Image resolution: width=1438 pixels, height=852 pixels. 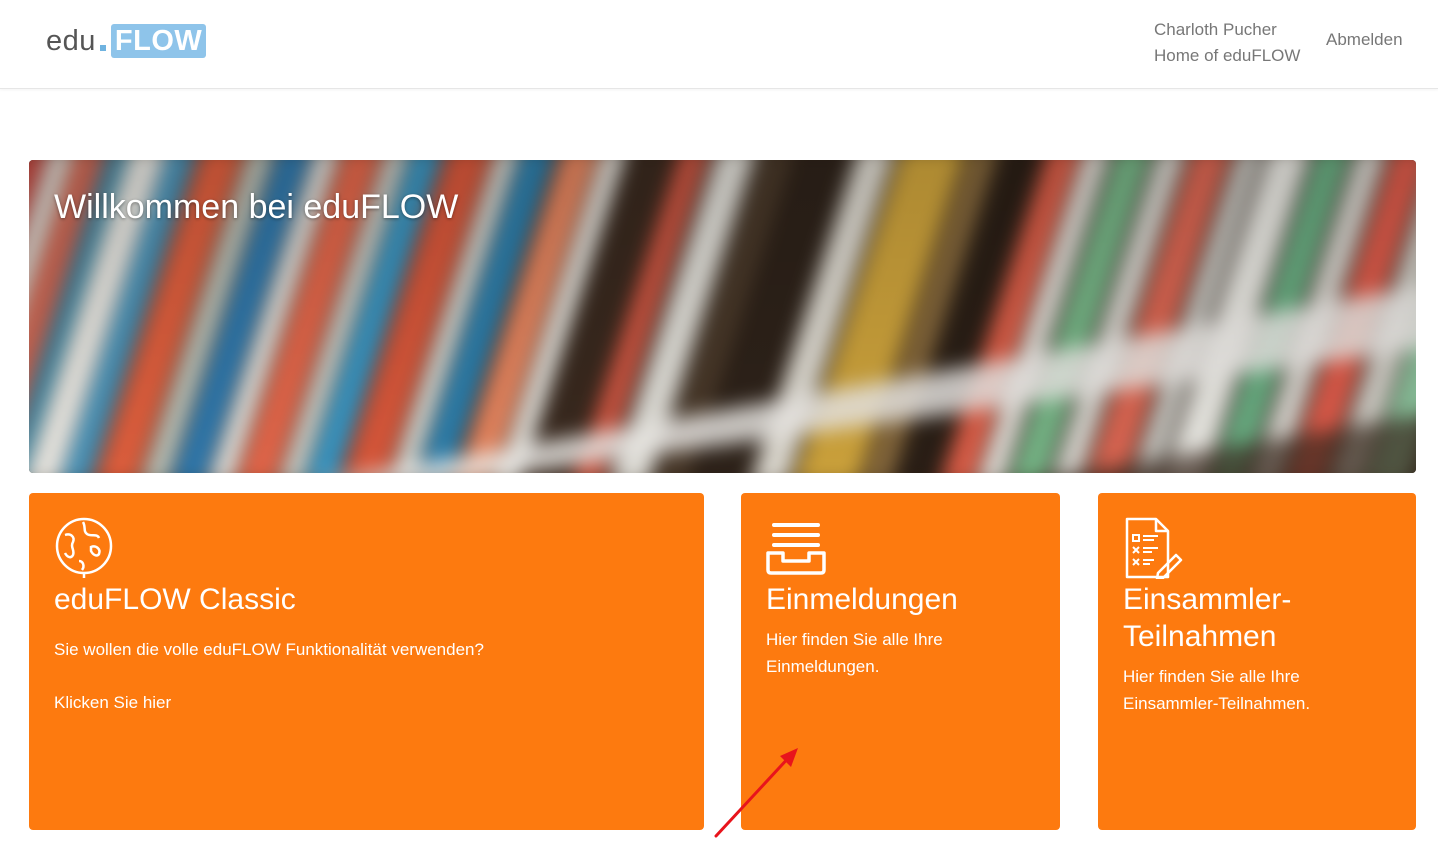 I want to click on classic-link: Klicken Sie hier, so click(x=112, y=702).